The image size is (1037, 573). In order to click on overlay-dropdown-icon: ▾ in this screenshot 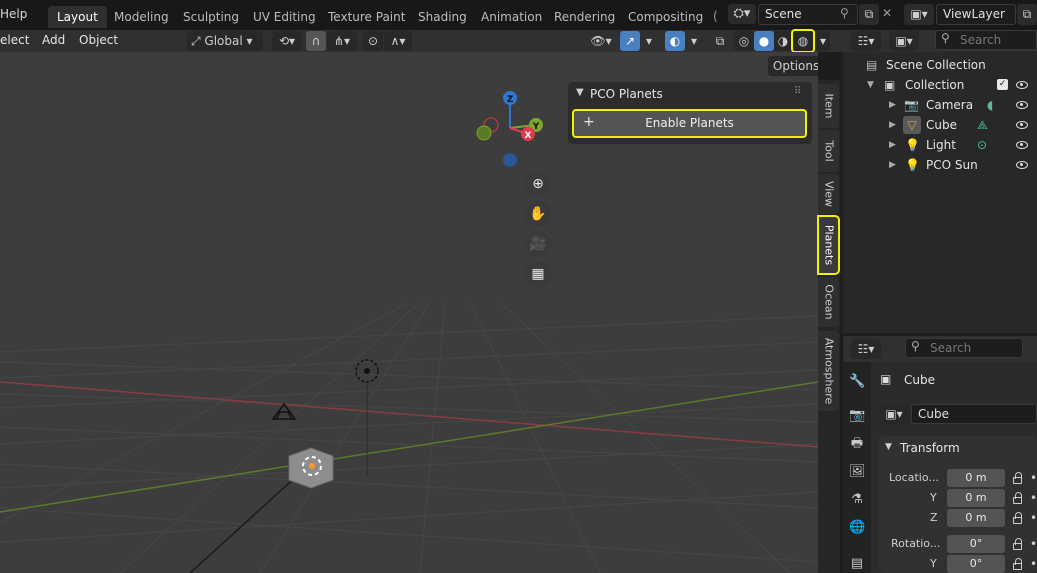, I will do `click(694, 41)`.